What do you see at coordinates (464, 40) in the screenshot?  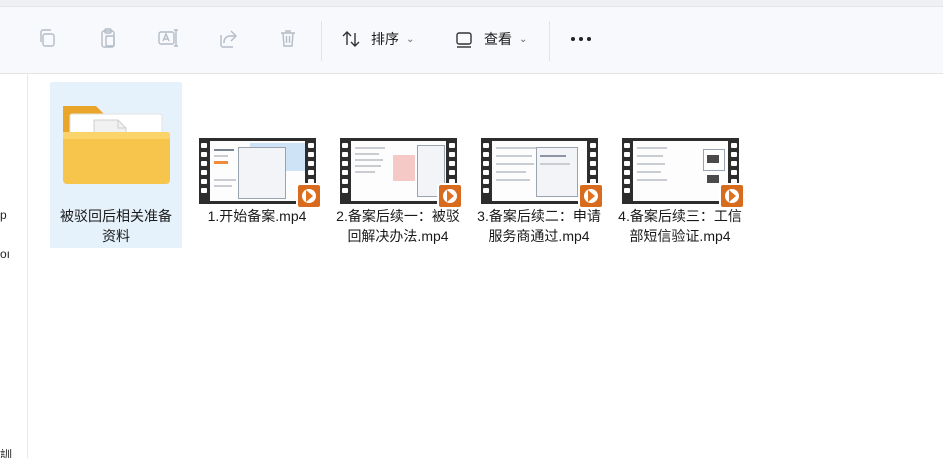 I see `view-icon` at bounding box center [464, 40].